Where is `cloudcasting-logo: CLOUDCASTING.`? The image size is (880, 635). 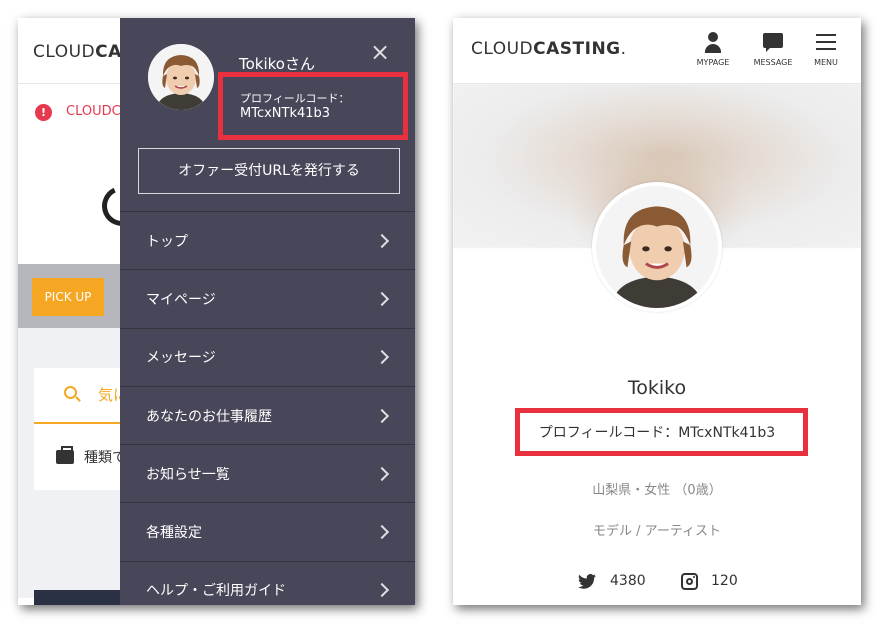 cloudcasting-logo: CLOUDCASTING. is located at coordinates (549, 49).